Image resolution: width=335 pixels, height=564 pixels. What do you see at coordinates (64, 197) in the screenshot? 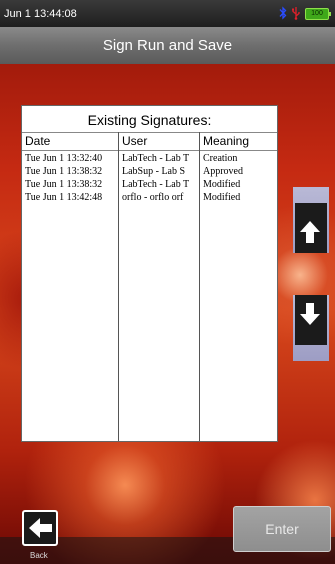
I see `cell-date: Tue Jun 1 13:42:48` at bounding box center [64, 197].